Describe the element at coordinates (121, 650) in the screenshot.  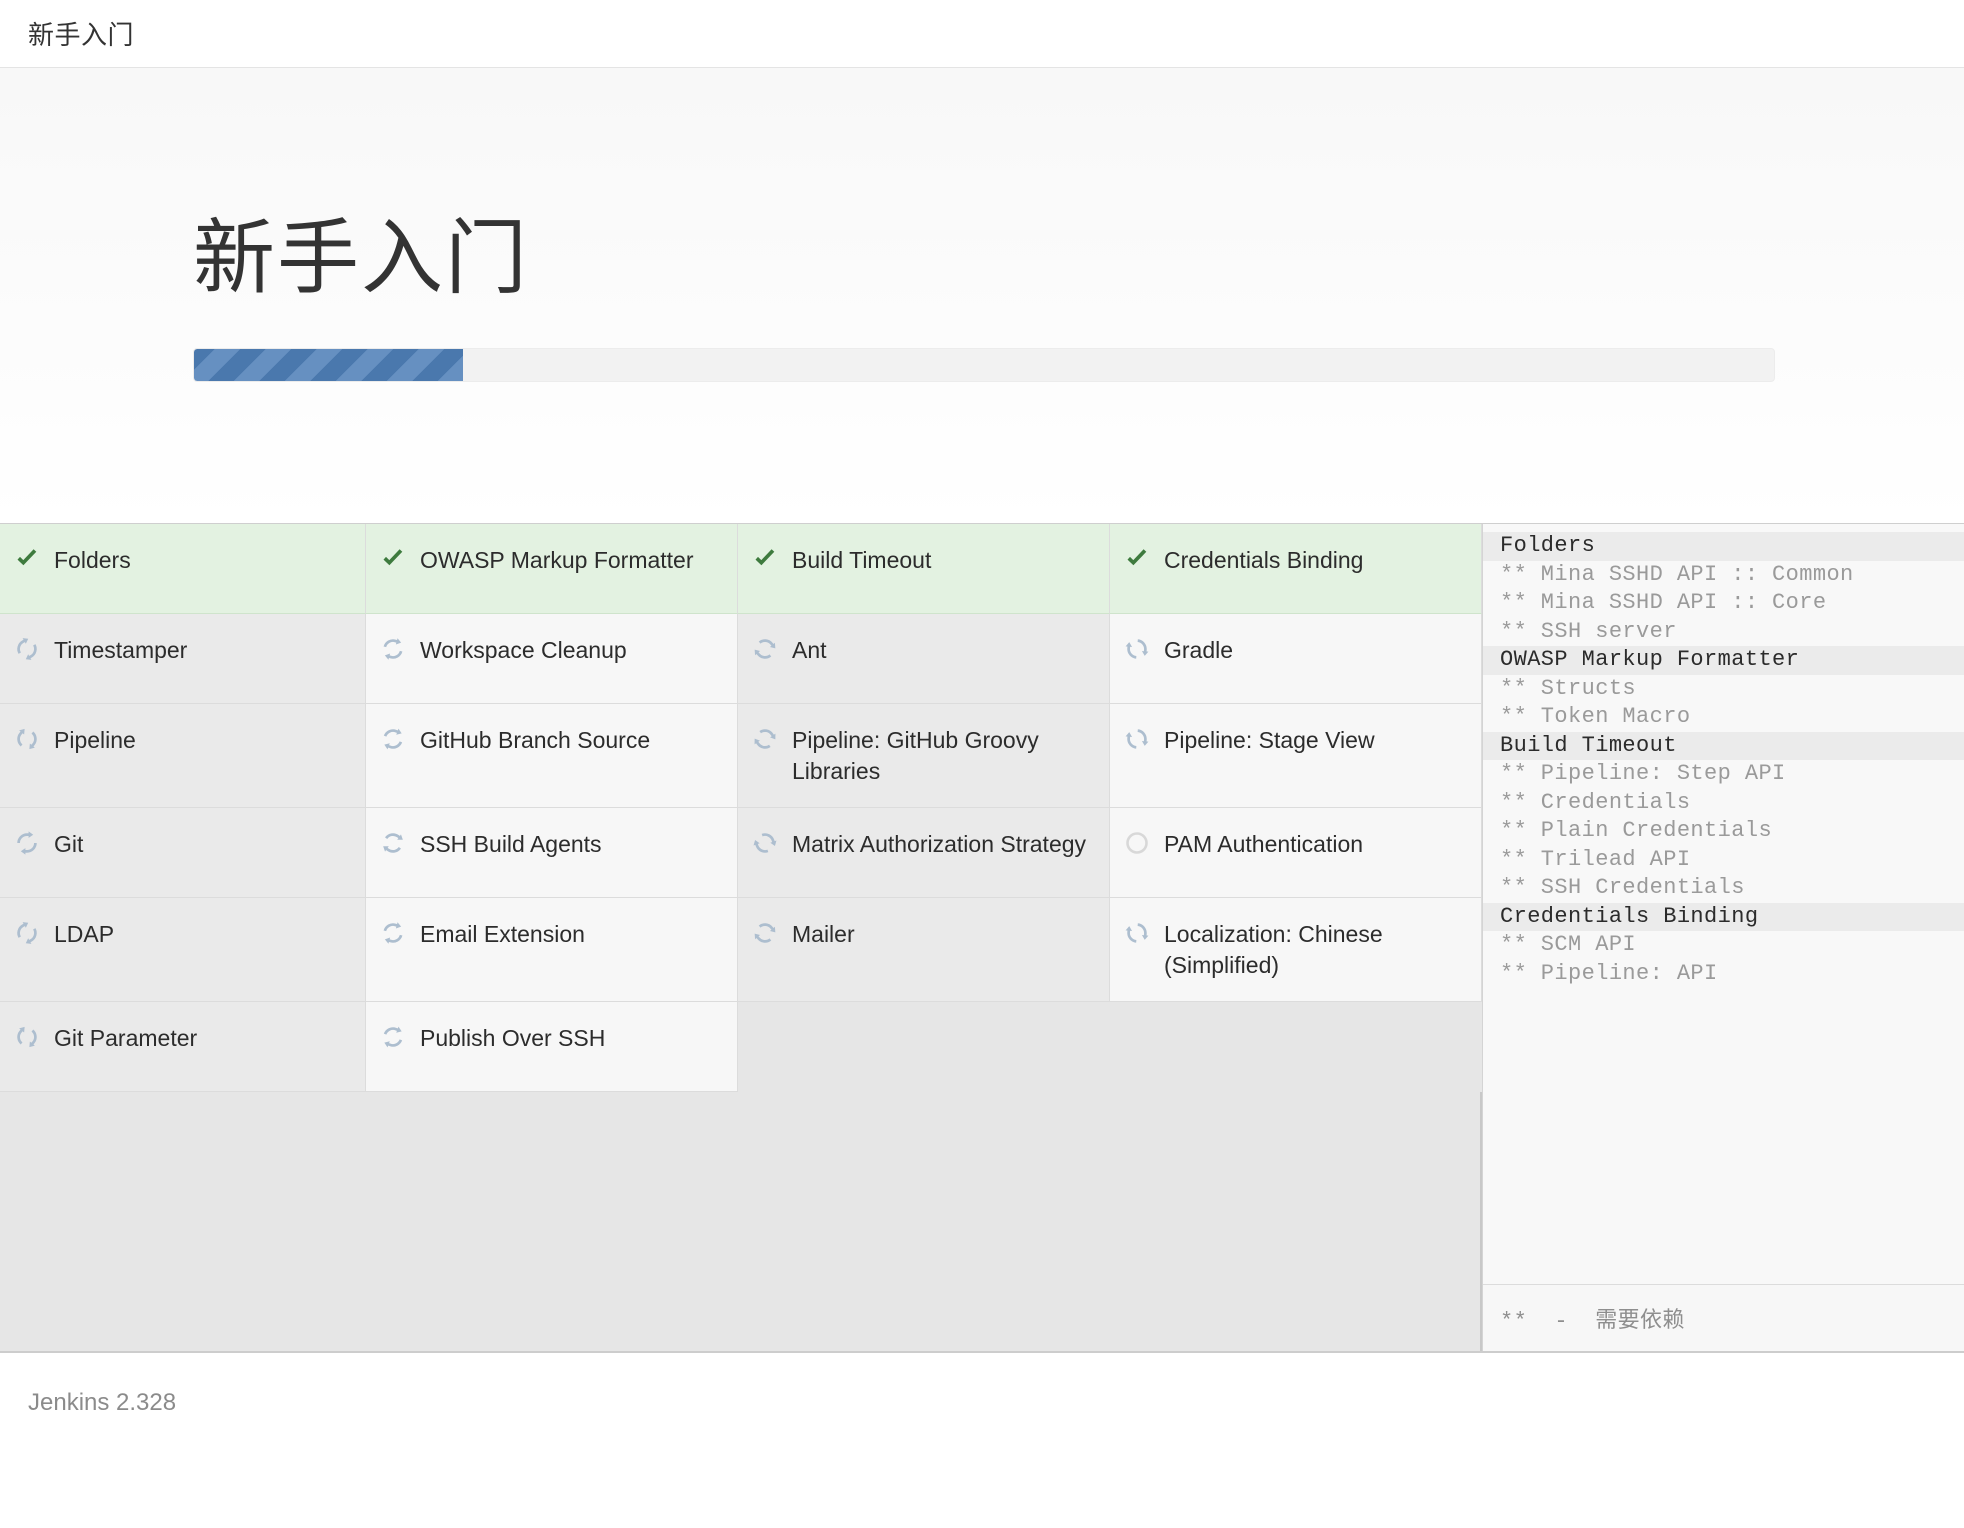
I see `plugin-name-label: Timestamper` at that location.